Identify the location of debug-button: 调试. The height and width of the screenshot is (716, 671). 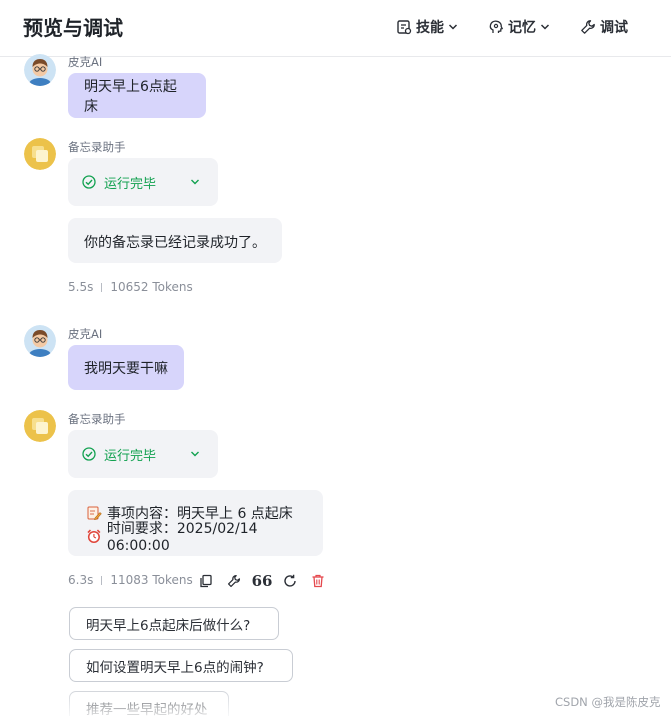
(604, 27).